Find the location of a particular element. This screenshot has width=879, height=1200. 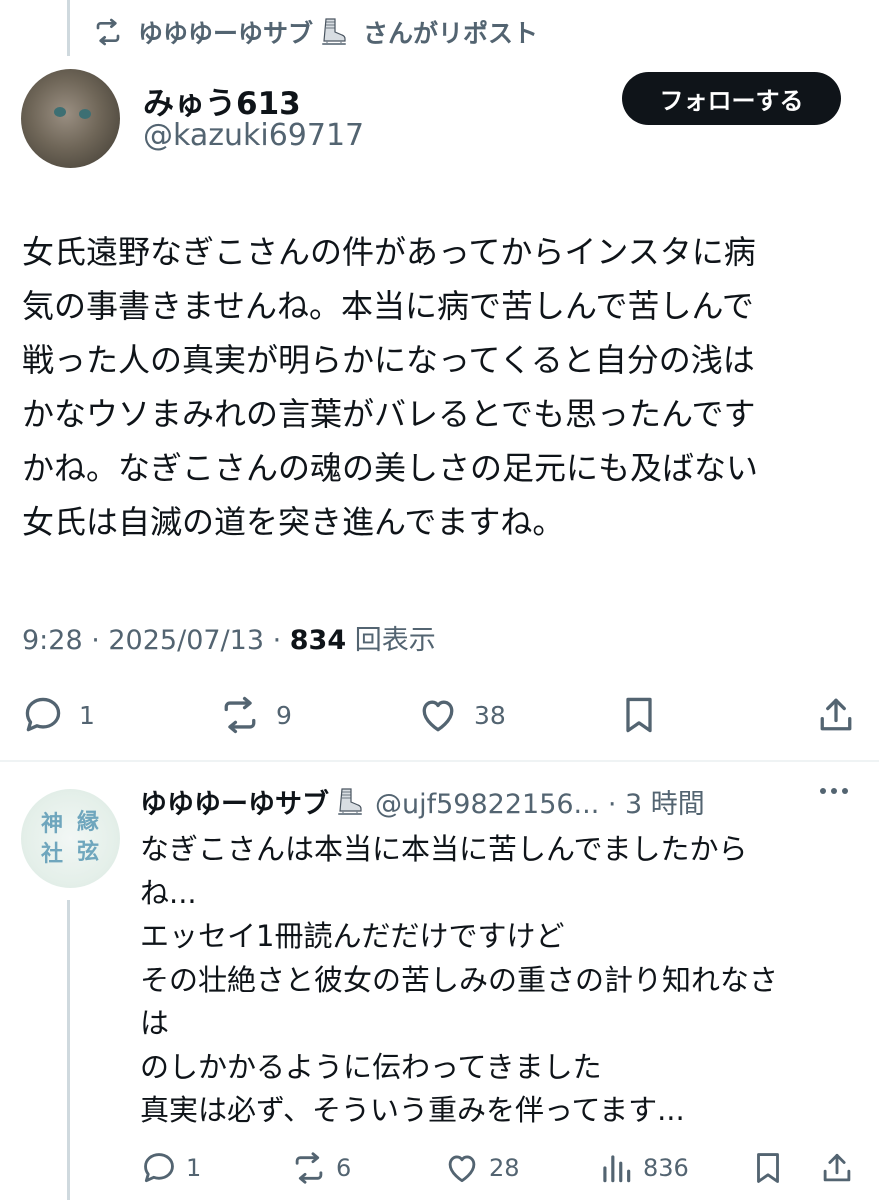

share-button is located at coordinates (836, 715).